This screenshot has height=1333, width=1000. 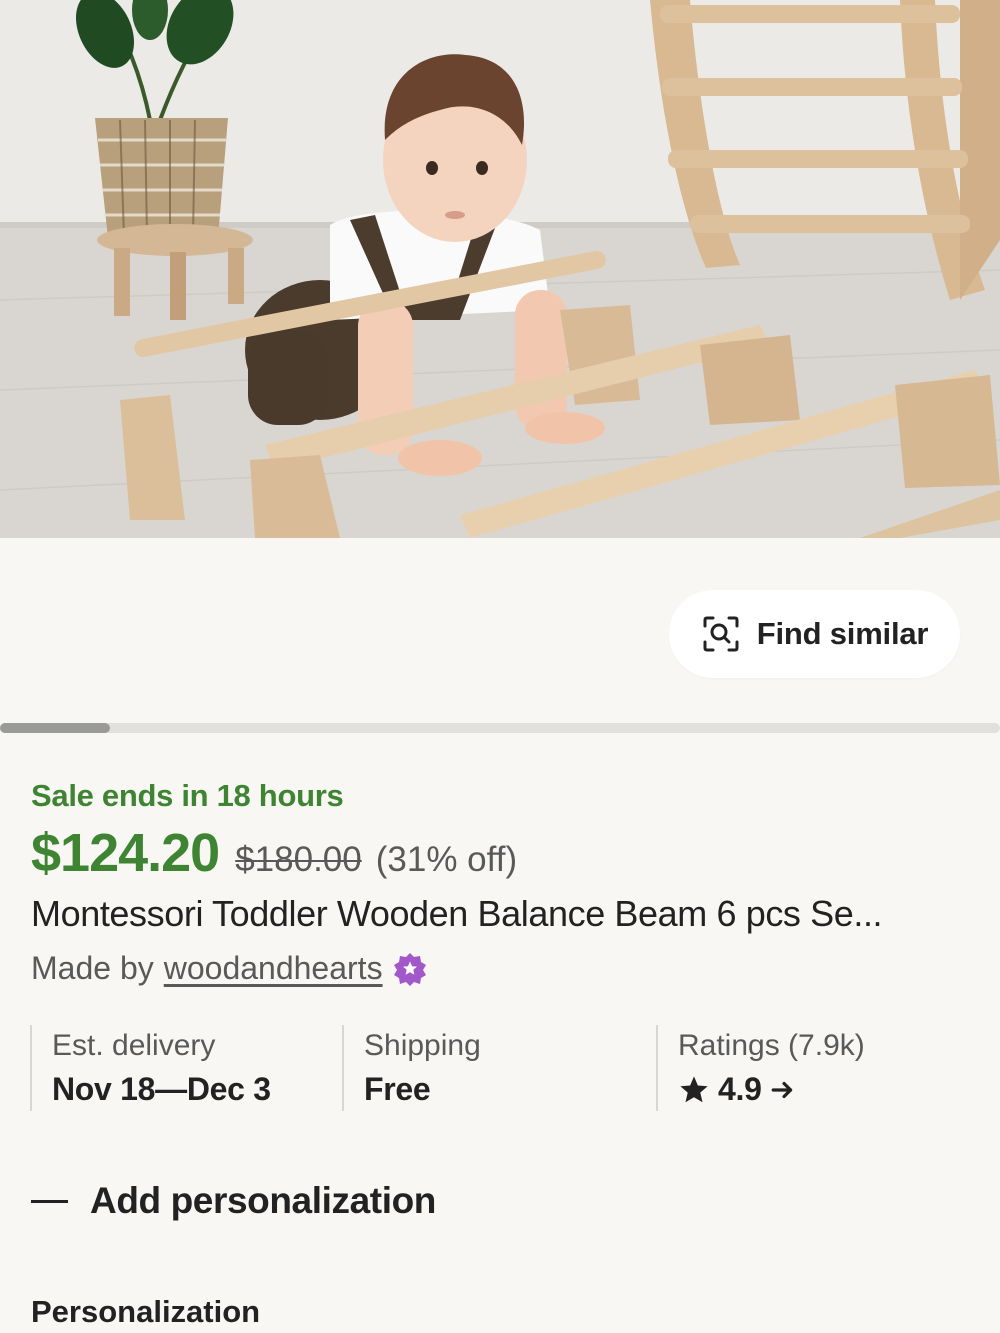 What do you see at coordinates (186, 1068) in the screenshot?
I see `delivery-info: Est. delivery Nov 18—Dec 3` at bounding box center [186, 1068].